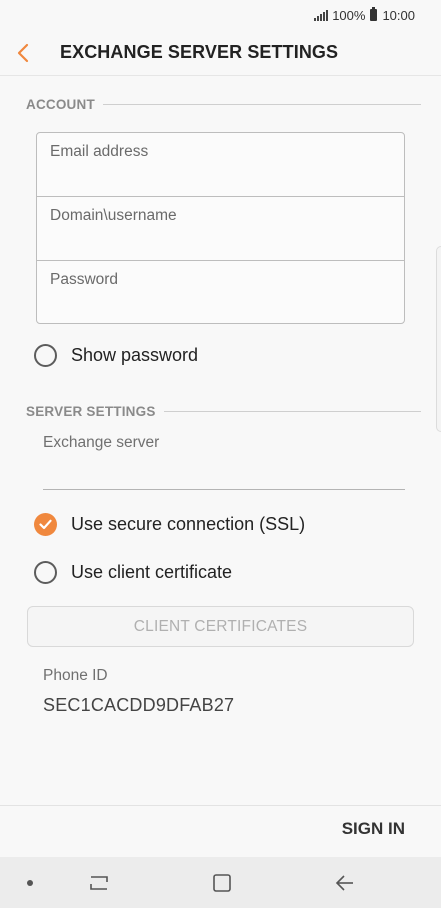 This screenshot has height=908, width=441. I want to click on show-password-option: Show password, so click(116, 355).